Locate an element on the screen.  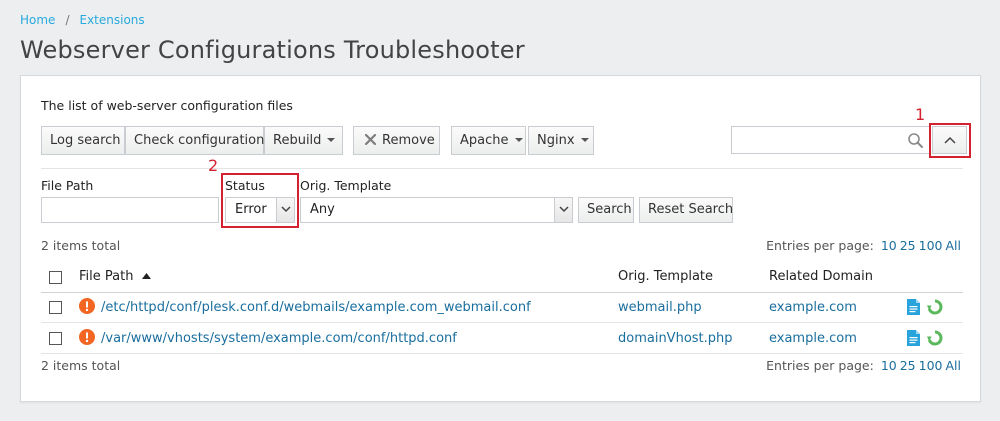
breadcrumb-extensions-link: Extensions is located at coordinates (111, 20).